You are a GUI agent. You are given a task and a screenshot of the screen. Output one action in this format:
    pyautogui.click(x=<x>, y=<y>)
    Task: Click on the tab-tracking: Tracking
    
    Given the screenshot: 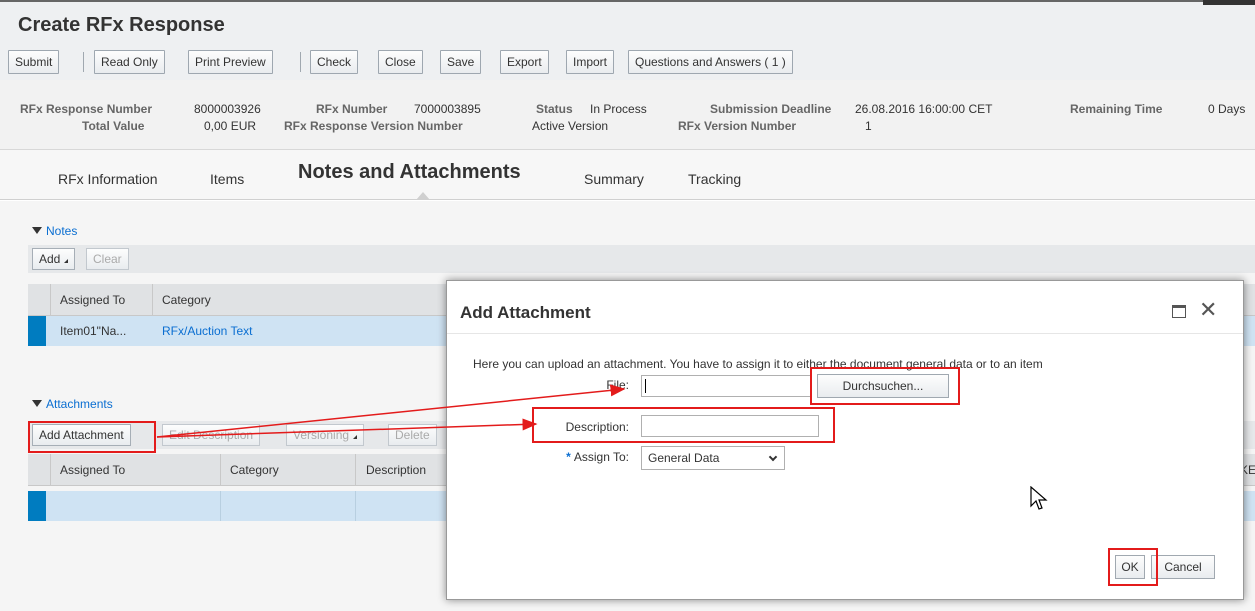 What is the action you would take?
    pyautogui.click(x=714, y=179)
    